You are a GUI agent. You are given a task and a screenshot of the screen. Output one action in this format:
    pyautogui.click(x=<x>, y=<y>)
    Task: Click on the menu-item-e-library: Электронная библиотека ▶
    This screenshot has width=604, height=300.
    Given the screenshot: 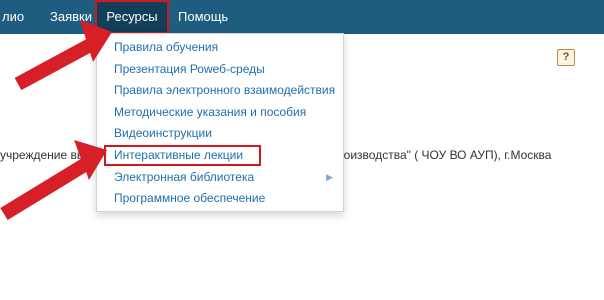 What is the action you would take?
    pyautogui.click(x=220, y=177)
    